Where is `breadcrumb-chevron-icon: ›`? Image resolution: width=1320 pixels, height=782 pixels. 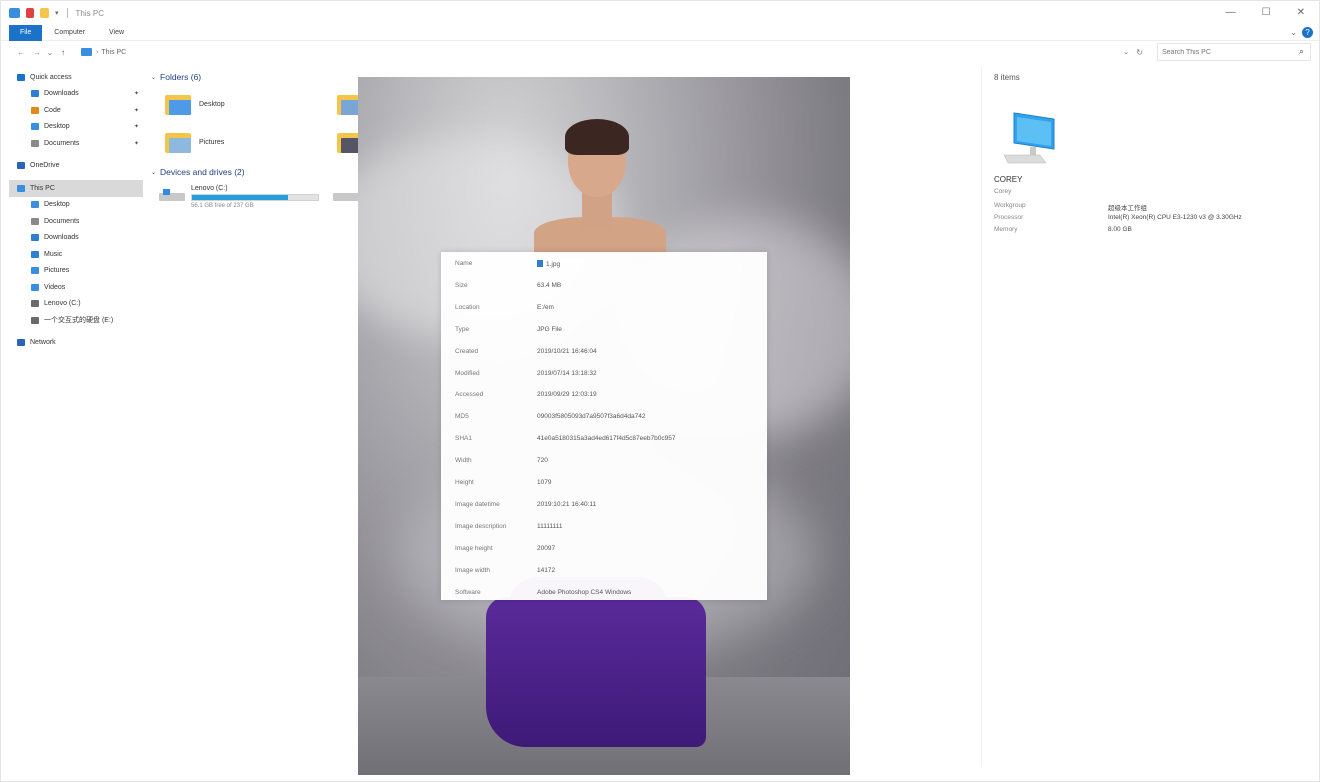
breadcrumb-chevron-icon: › is located at coordinates (97, 52).